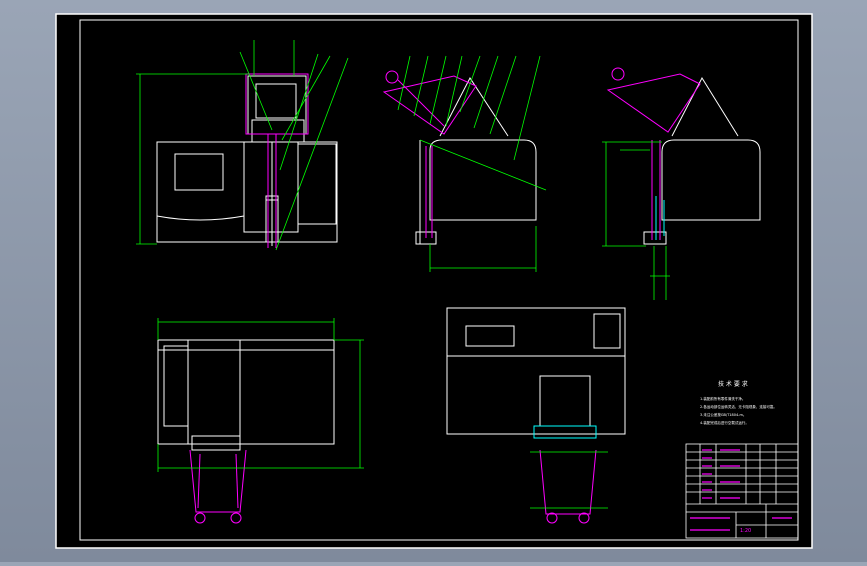 Image resolution: width=867 pixels, height=566 pixels. Describe the element at coordinates (745, 531) in the screenshot. I see `scale-label: 1:20` at that location.